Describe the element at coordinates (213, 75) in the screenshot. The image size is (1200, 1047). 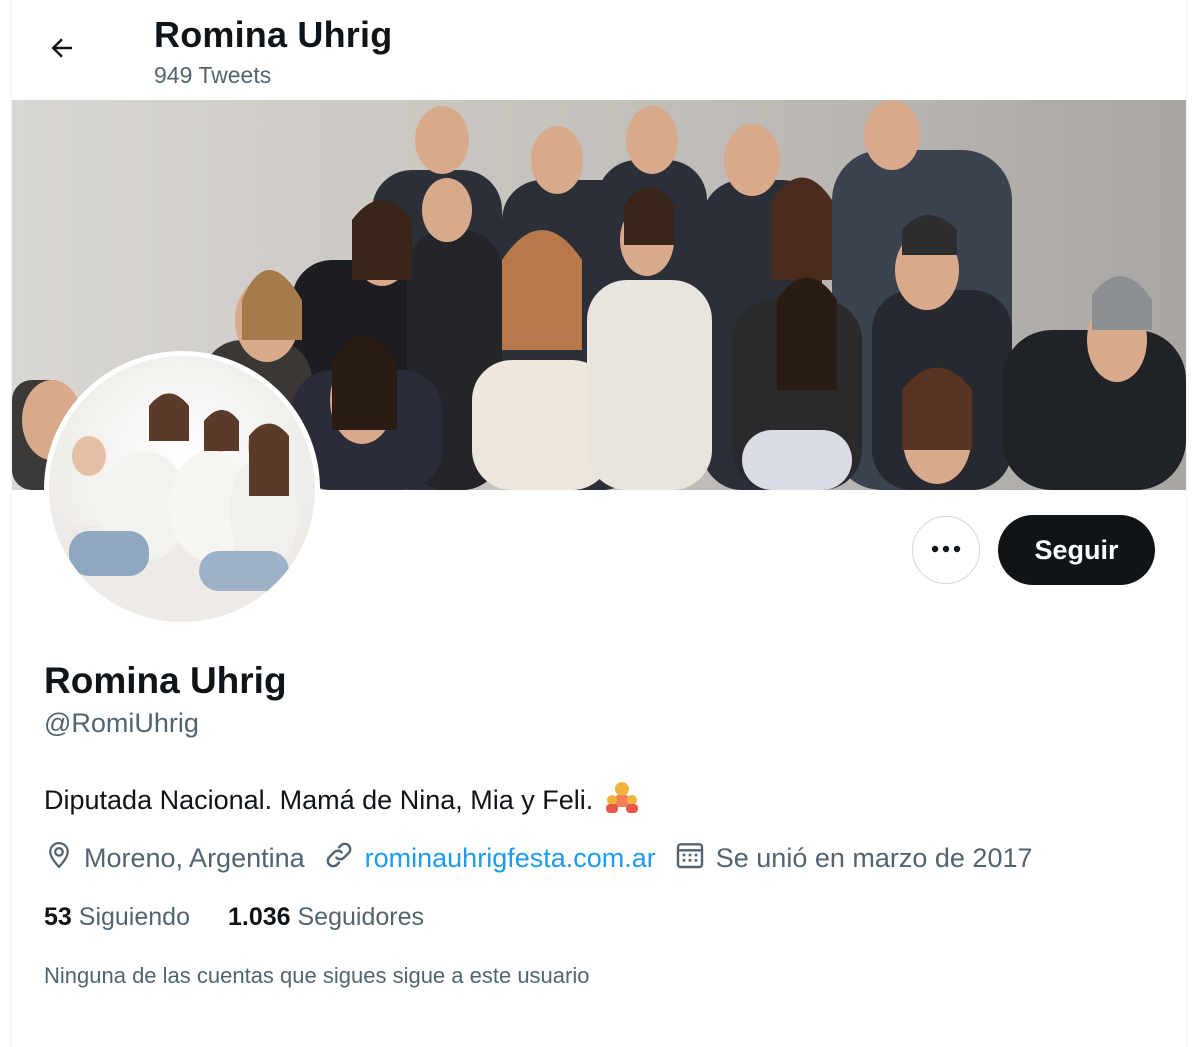
I see `tweet-count: 949 Tweets` at that location.